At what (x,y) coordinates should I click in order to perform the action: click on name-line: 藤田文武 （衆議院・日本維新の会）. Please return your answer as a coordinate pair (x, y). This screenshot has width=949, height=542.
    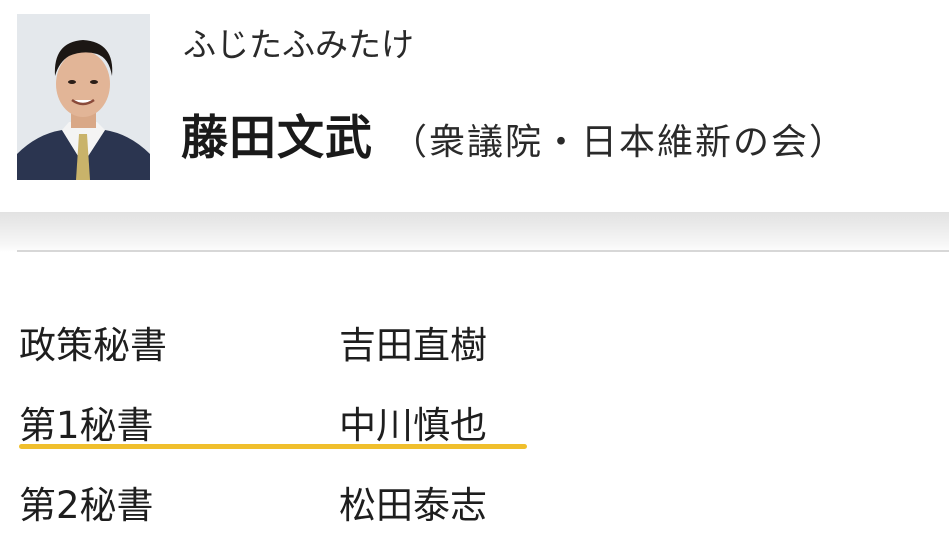
    Looking at the image, I should click on (514, 139).